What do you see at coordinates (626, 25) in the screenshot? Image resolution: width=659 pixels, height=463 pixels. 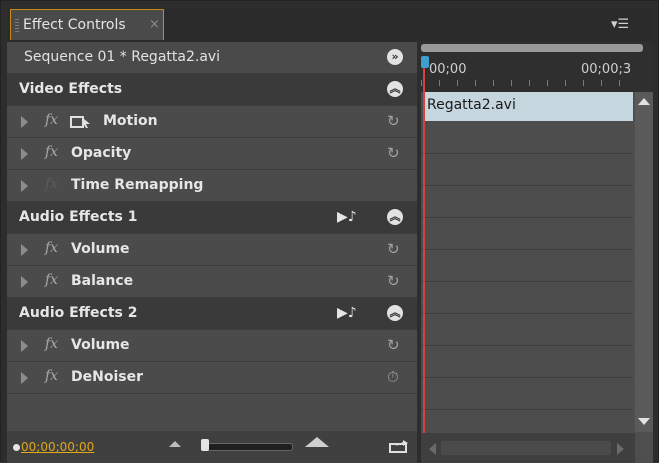 I see `panel-menu-icon: ▾☰` at bounding box center [626, 25].